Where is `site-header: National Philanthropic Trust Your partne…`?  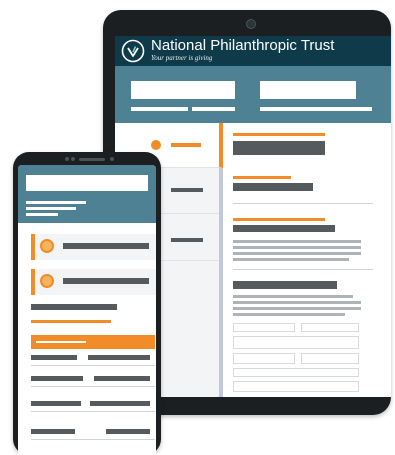 site-header: National Philanthropic Trust Your partne… is located at coordinates (253, 51).